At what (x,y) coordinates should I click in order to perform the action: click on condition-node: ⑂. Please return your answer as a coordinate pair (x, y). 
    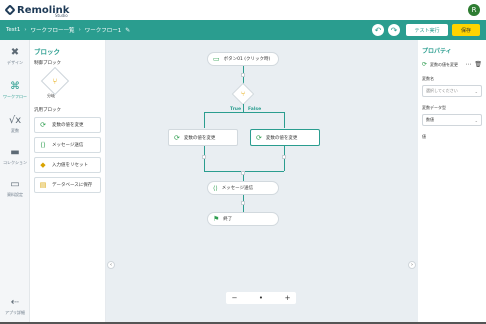
    Looking at the image, I should click on (243, 94).